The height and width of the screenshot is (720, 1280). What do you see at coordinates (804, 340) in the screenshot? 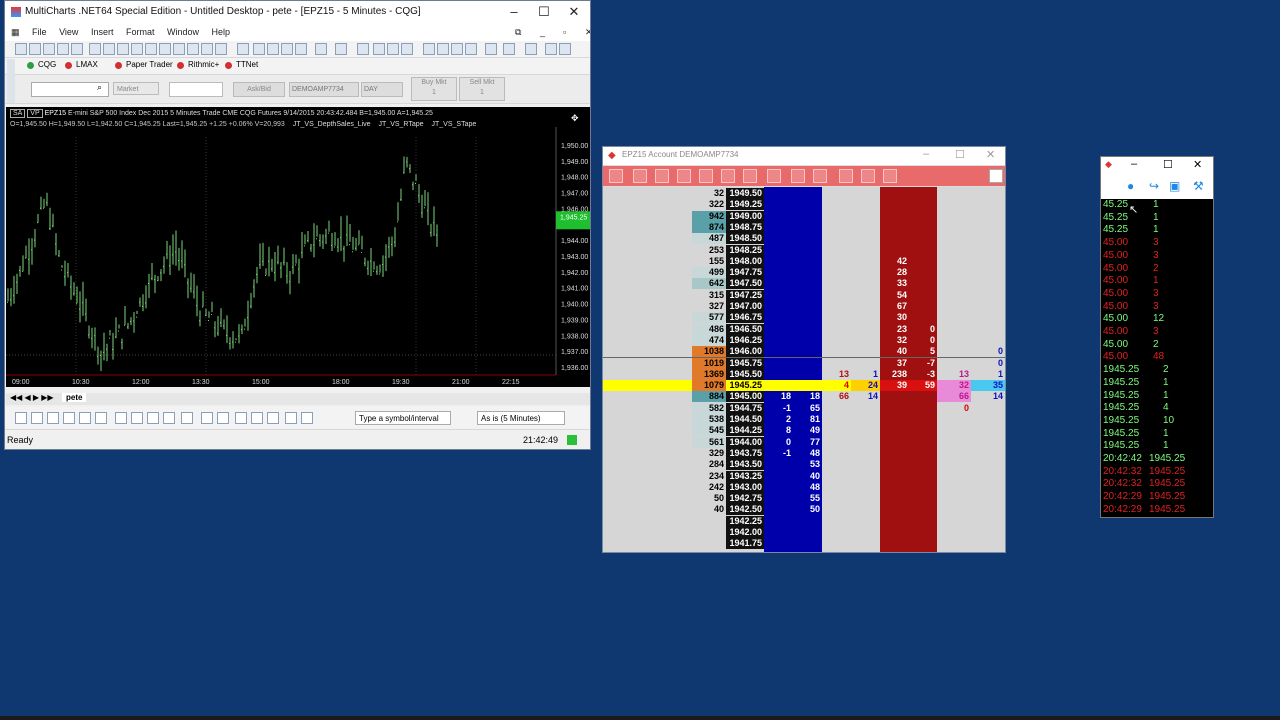
I see `dom-row: 474 1946.25 32 0` at bounding box center [804, 340].